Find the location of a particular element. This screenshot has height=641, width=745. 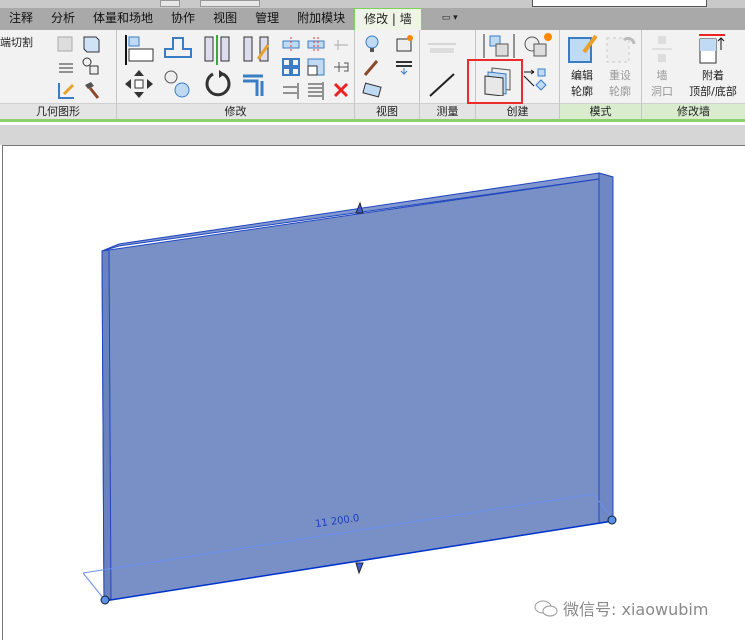

reset-profile-label: 重设 轮廓 is located at coordinates (620, 84).